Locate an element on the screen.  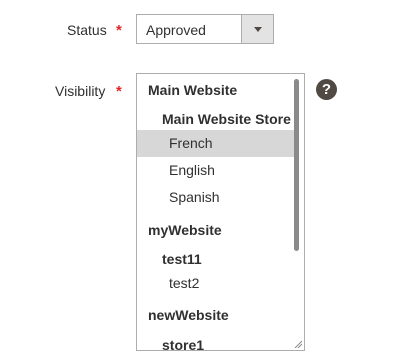
option-label: French is located at coordinates (191, 143).